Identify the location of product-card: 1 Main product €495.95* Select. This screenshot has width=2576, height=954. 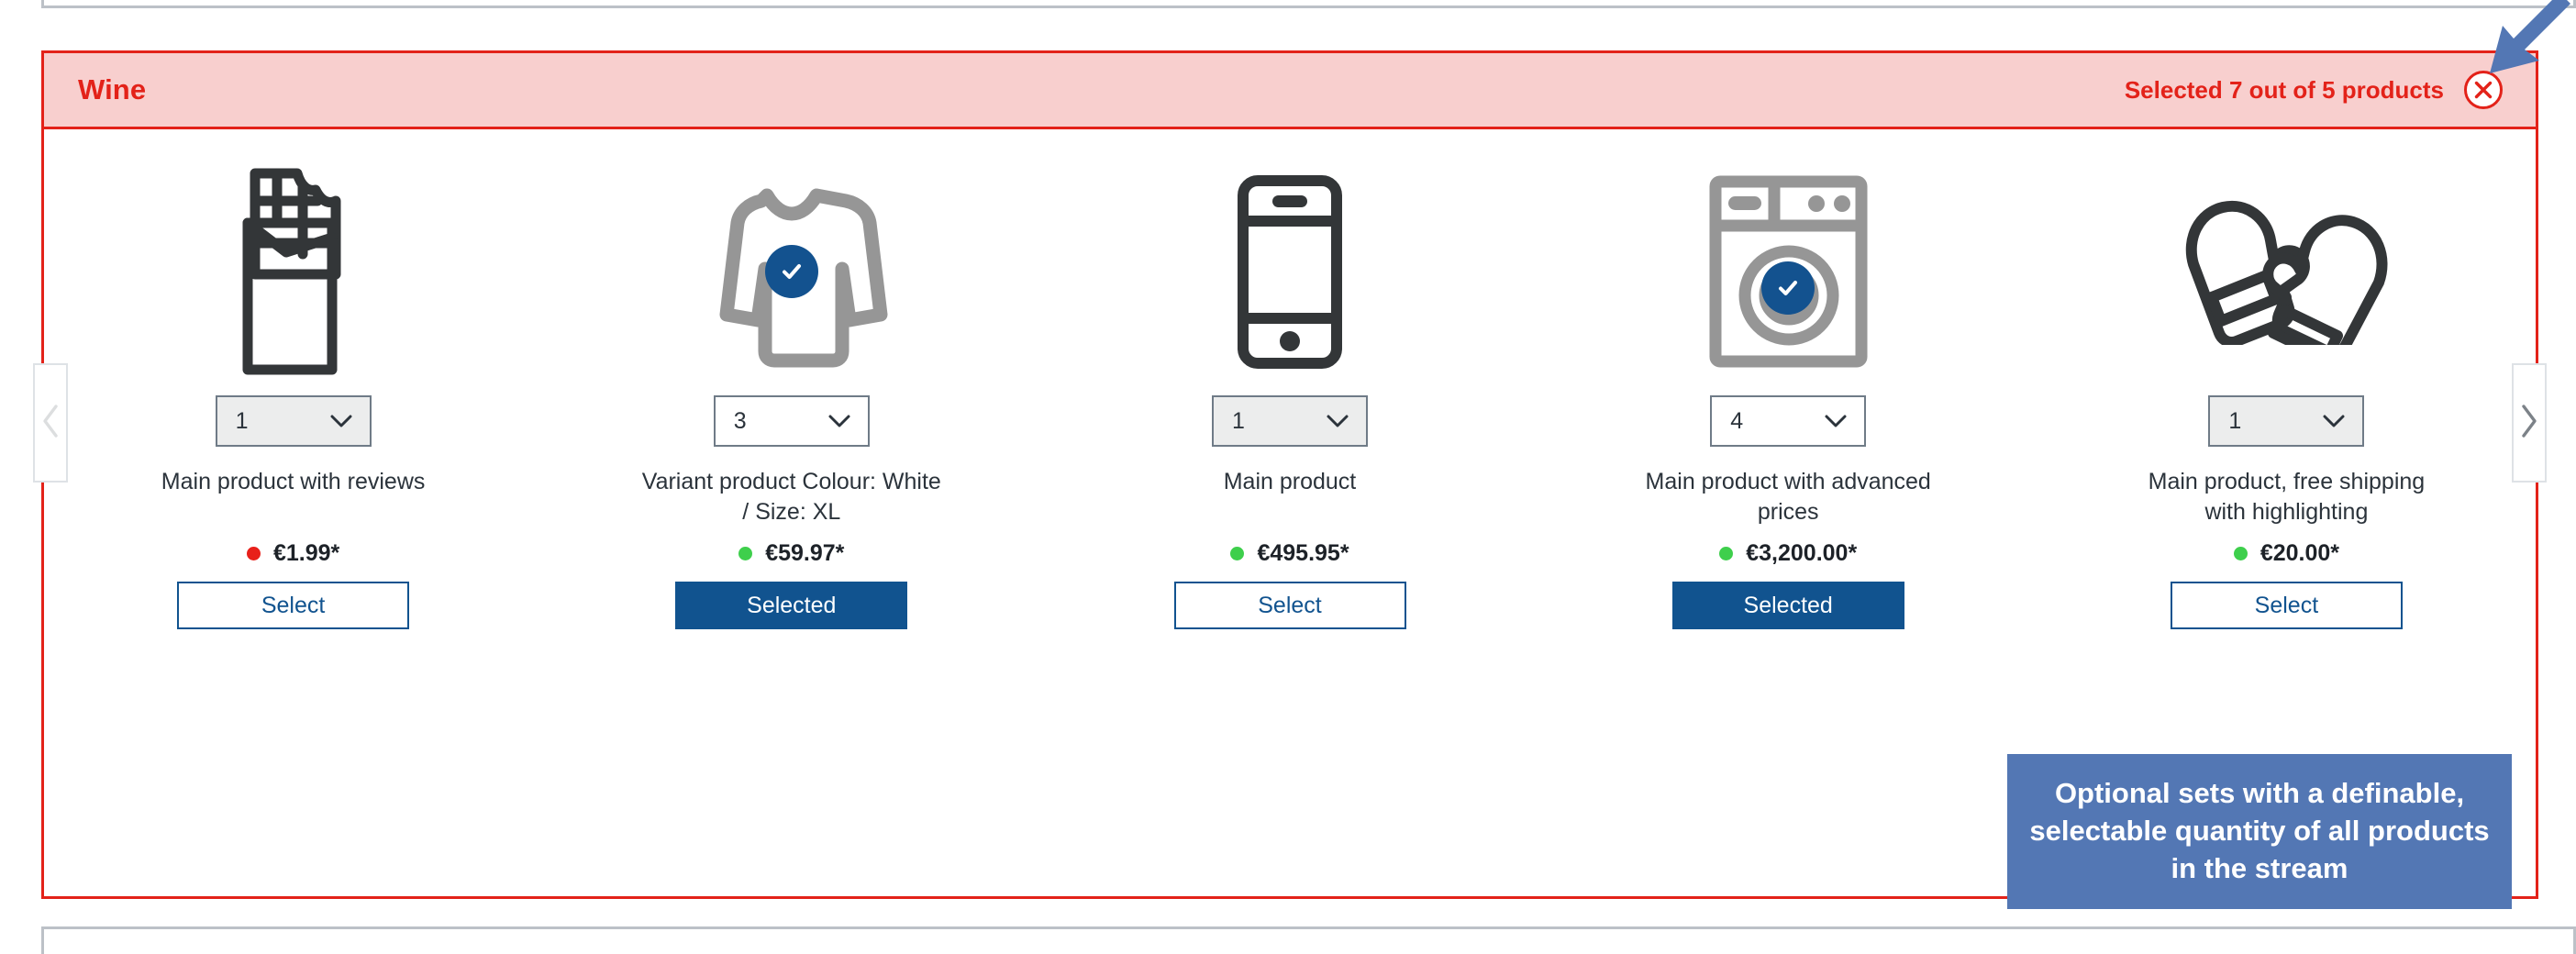
(1289, 397).